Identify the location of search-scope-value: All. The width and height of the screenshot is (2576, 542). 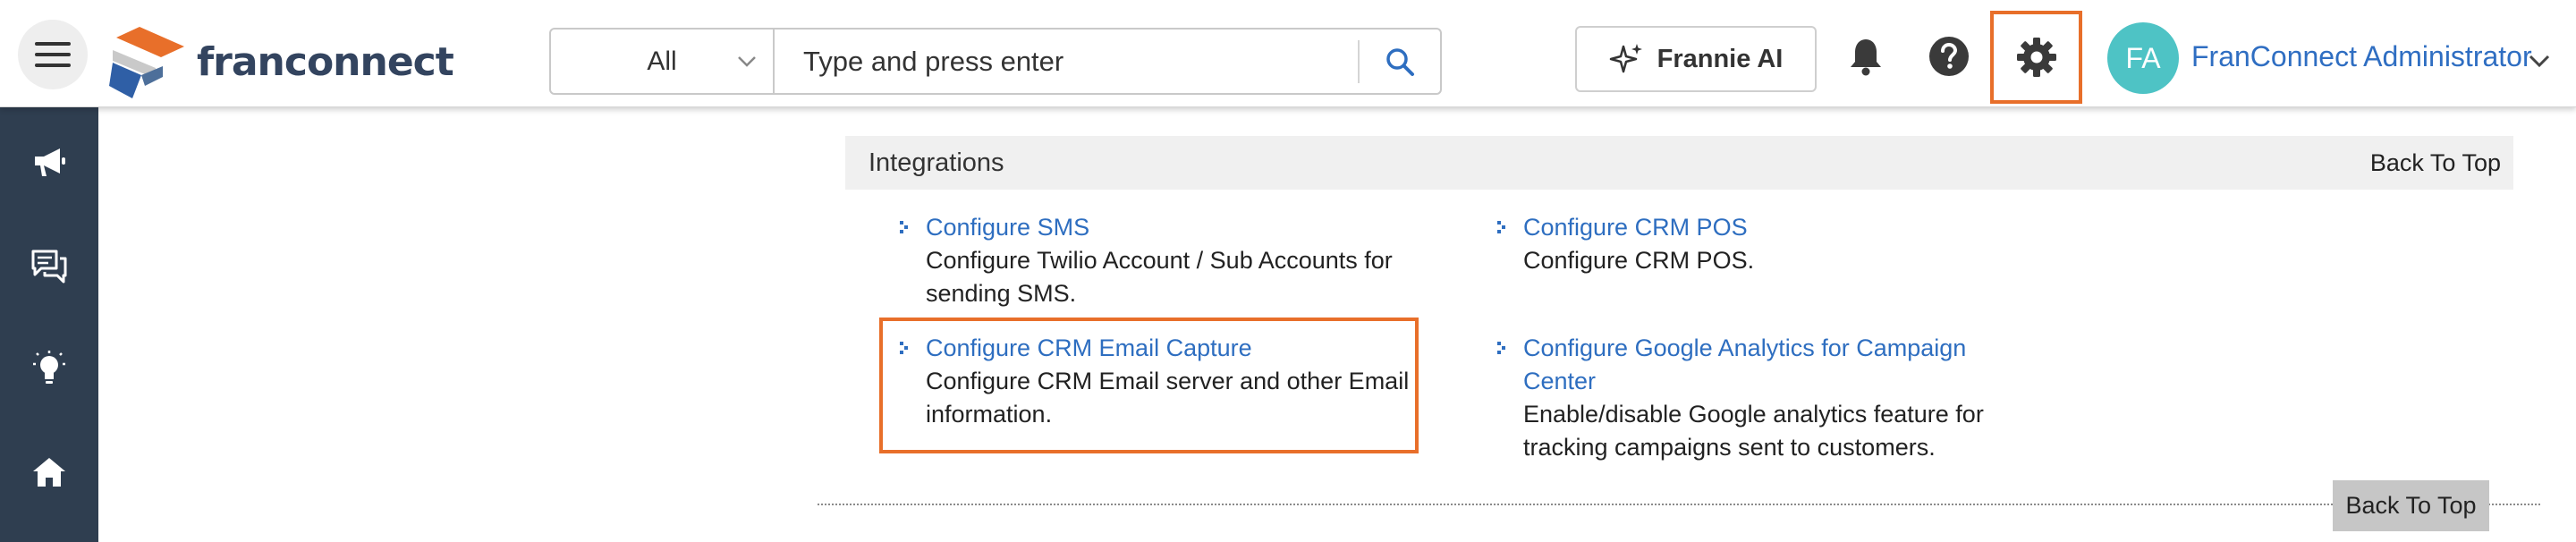
(662, 61).